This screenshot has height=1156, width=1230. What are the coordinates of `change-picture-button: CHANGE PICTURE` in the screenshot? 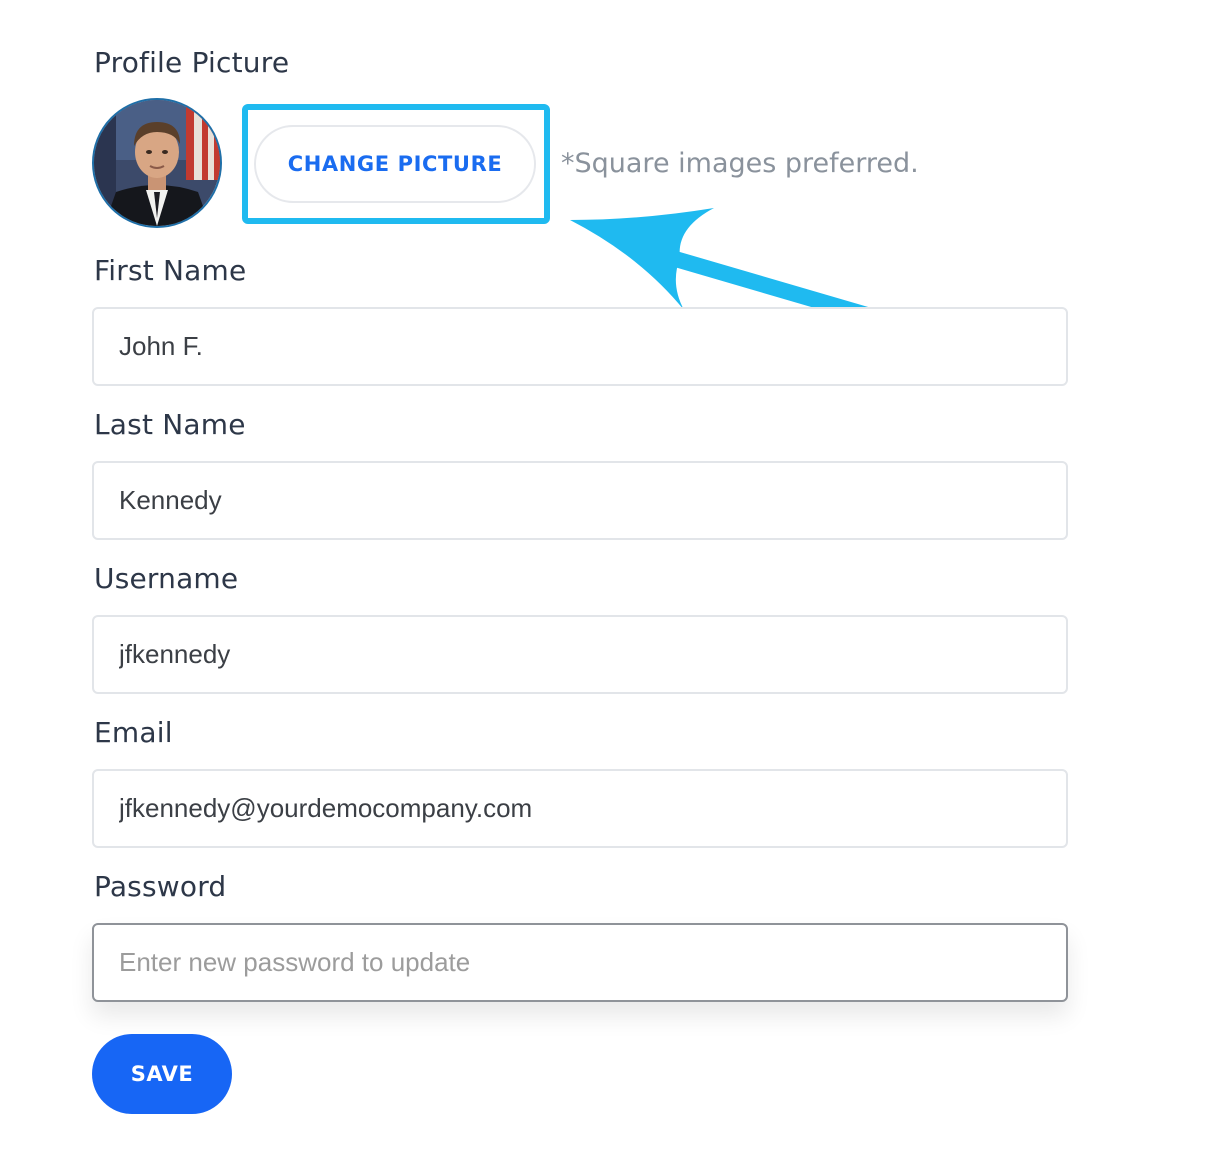 It's located at (395, 164).